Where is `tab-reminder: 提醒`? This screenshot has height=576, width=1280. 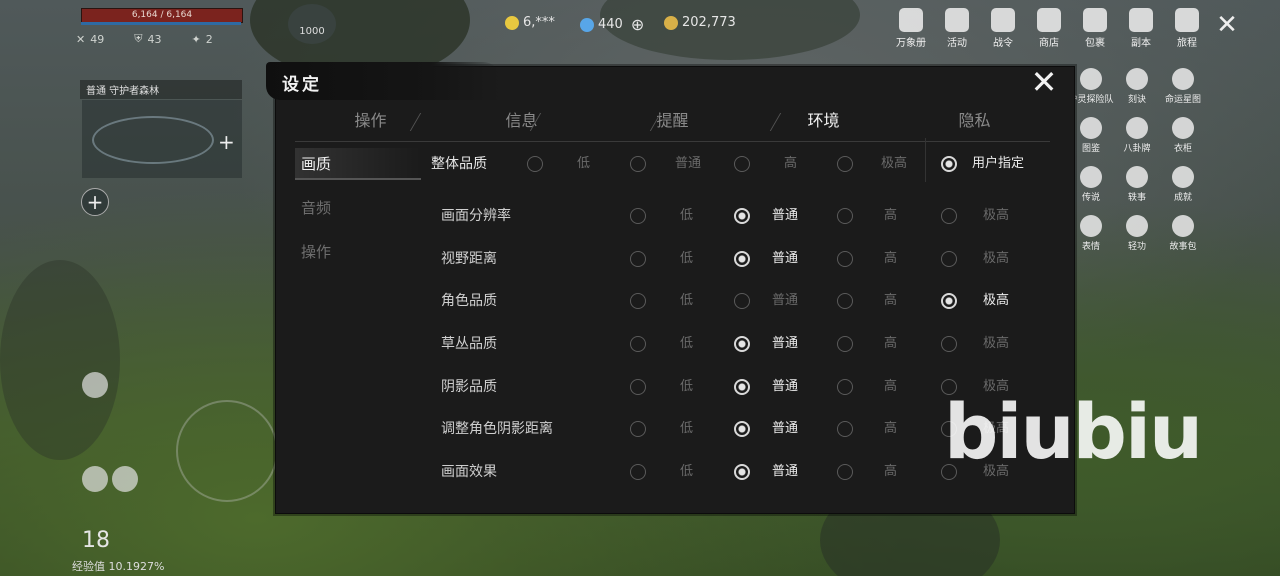
tab-reminder: 提醒 is located at coordinates (672, 123).